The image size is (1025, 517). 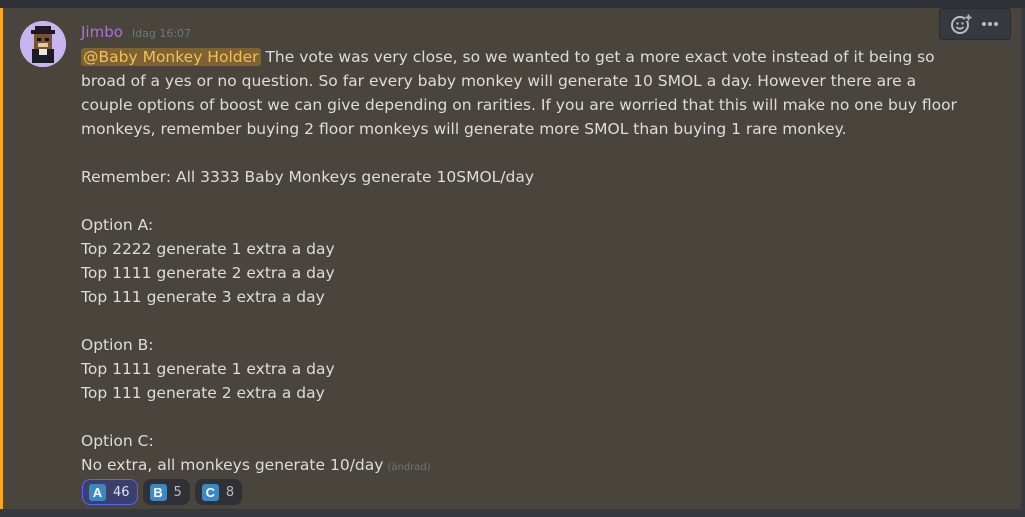 I want to click on edited-indicator: (ändrad), so click(x=409, y=467).